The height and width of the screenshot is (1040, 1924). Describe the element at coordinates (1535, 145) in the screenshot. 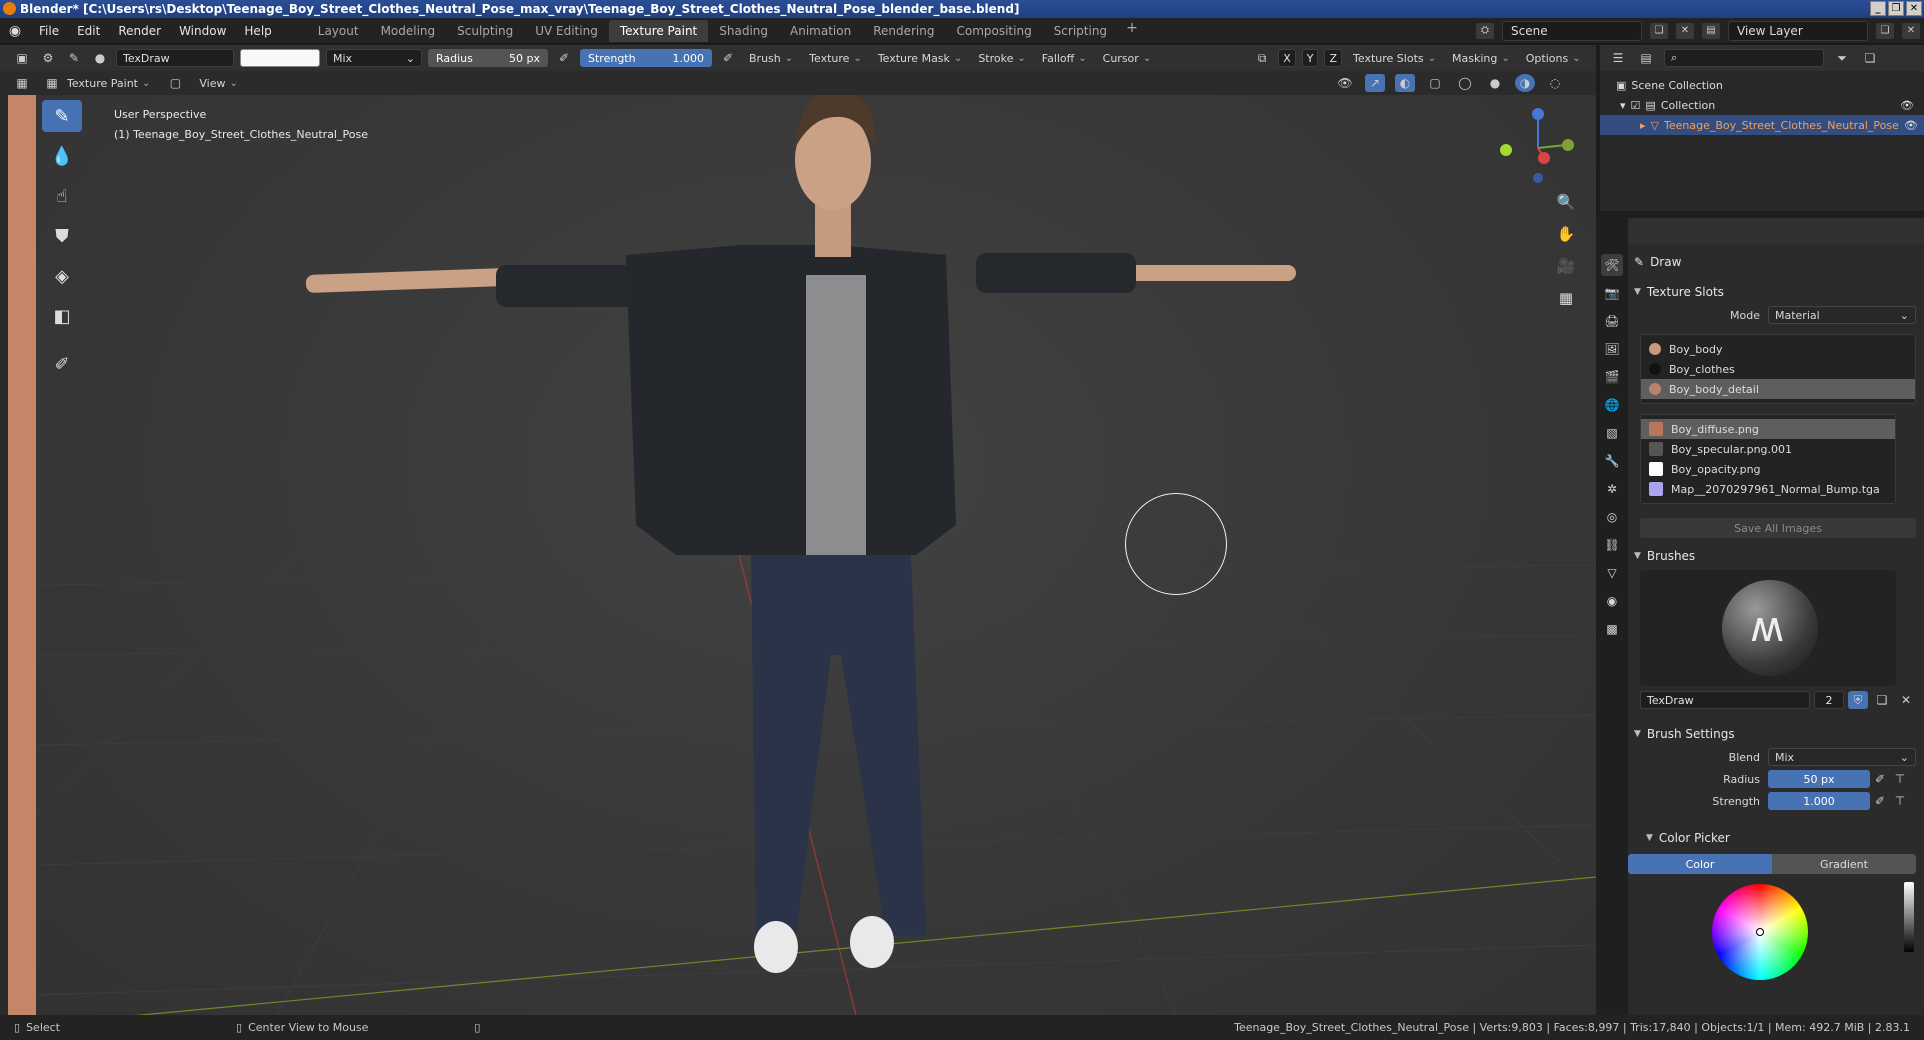

I see `navigation-gizmo` at that location.